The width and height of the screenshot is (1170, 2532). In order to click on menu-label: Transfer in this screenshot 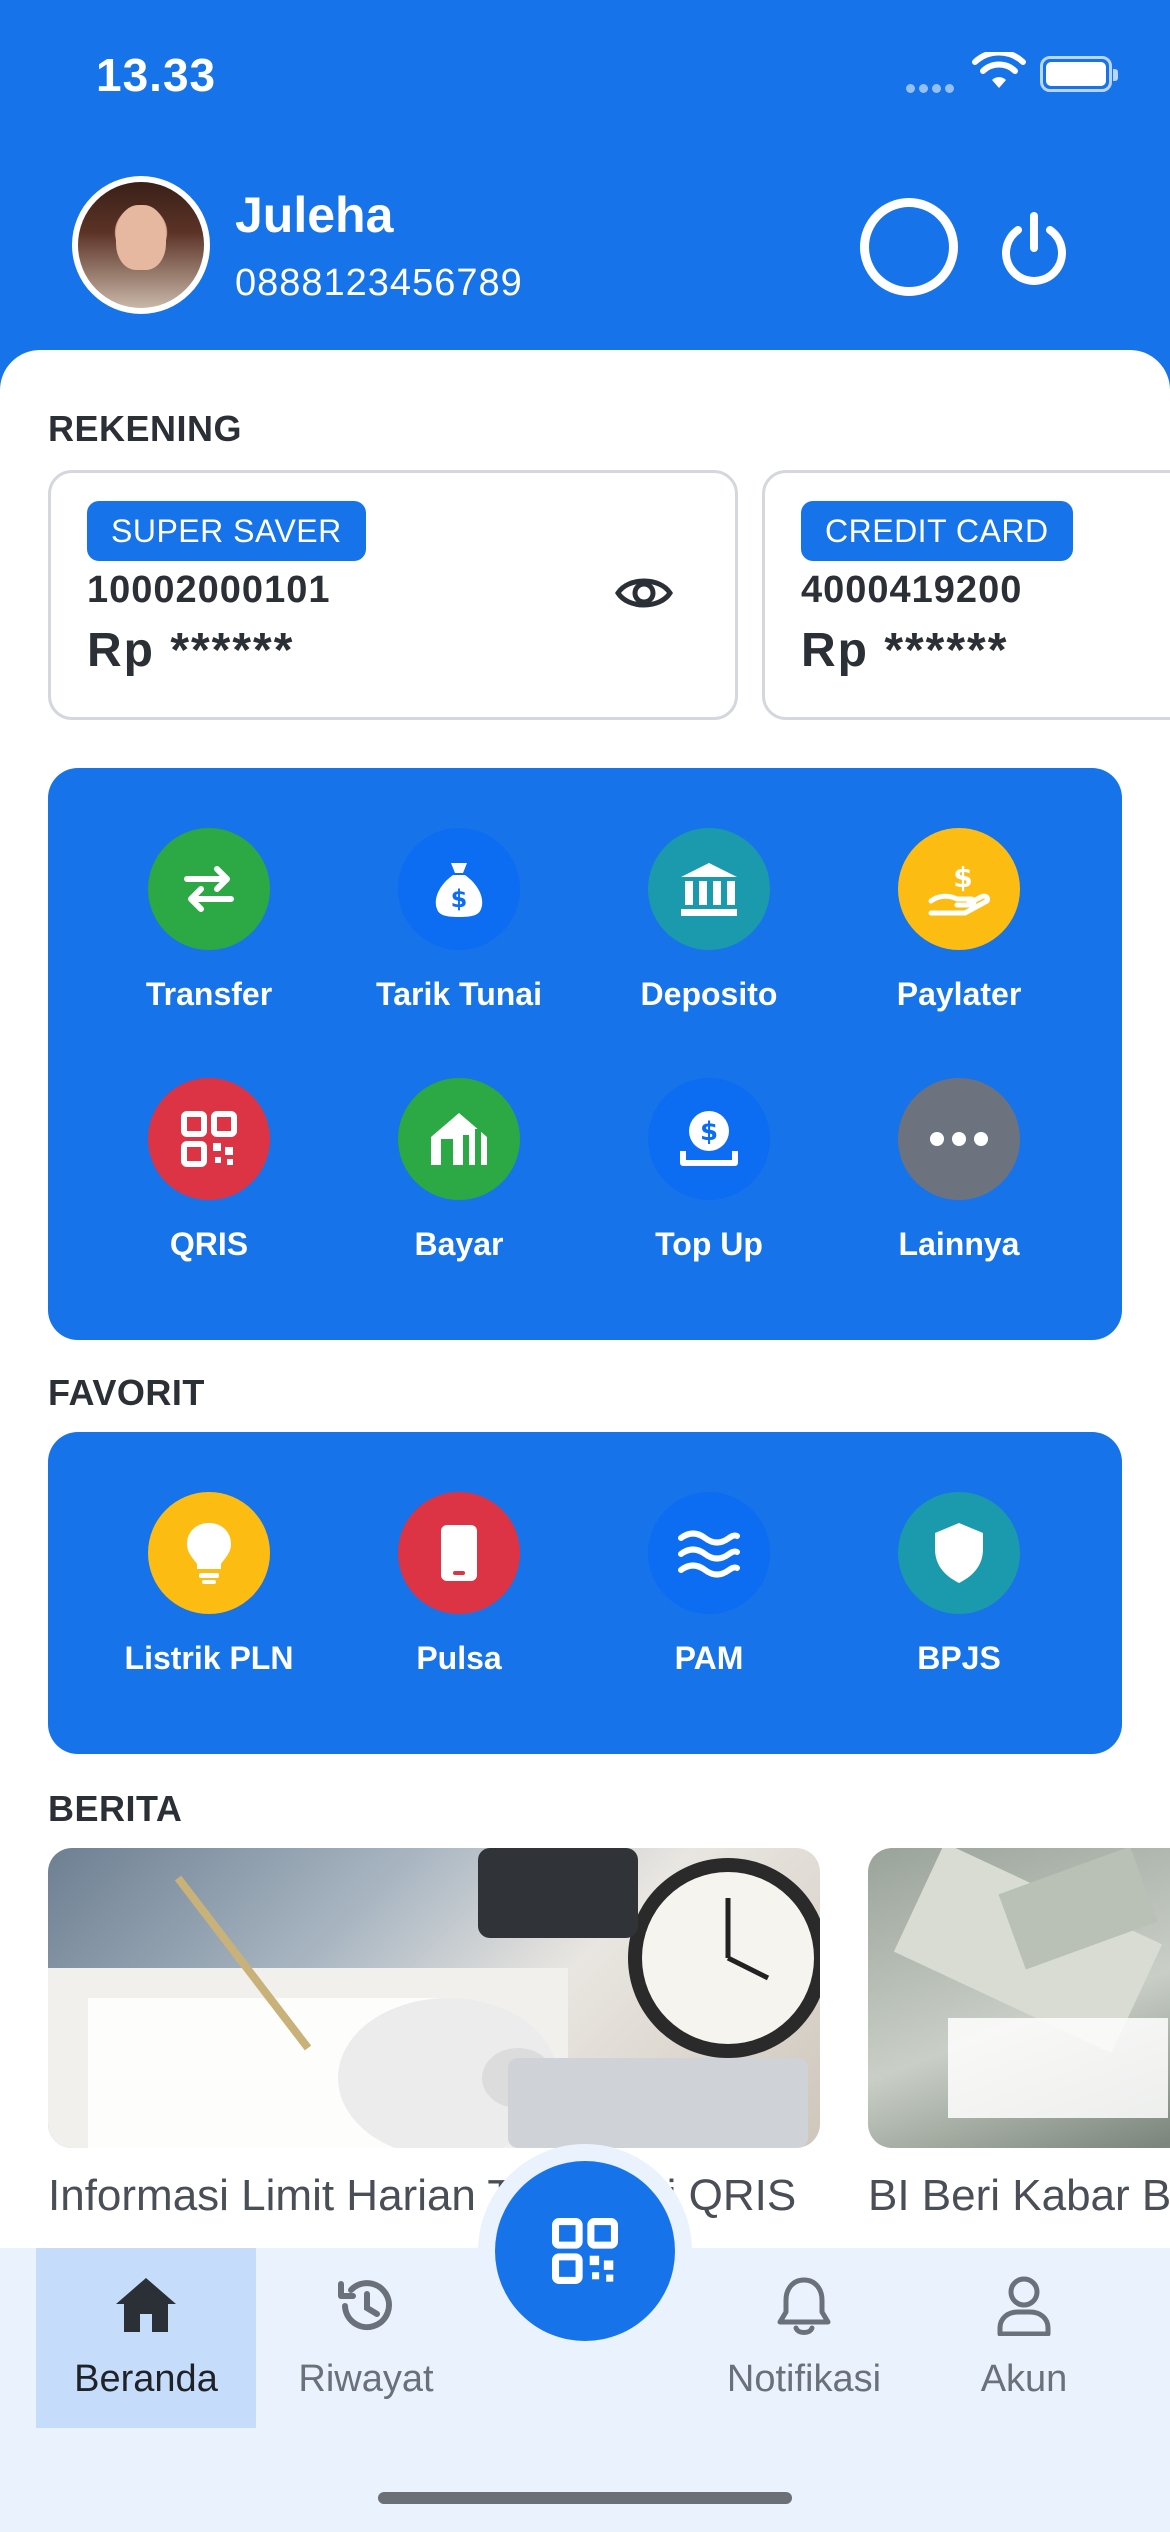, I will do `click(209, 994)`.